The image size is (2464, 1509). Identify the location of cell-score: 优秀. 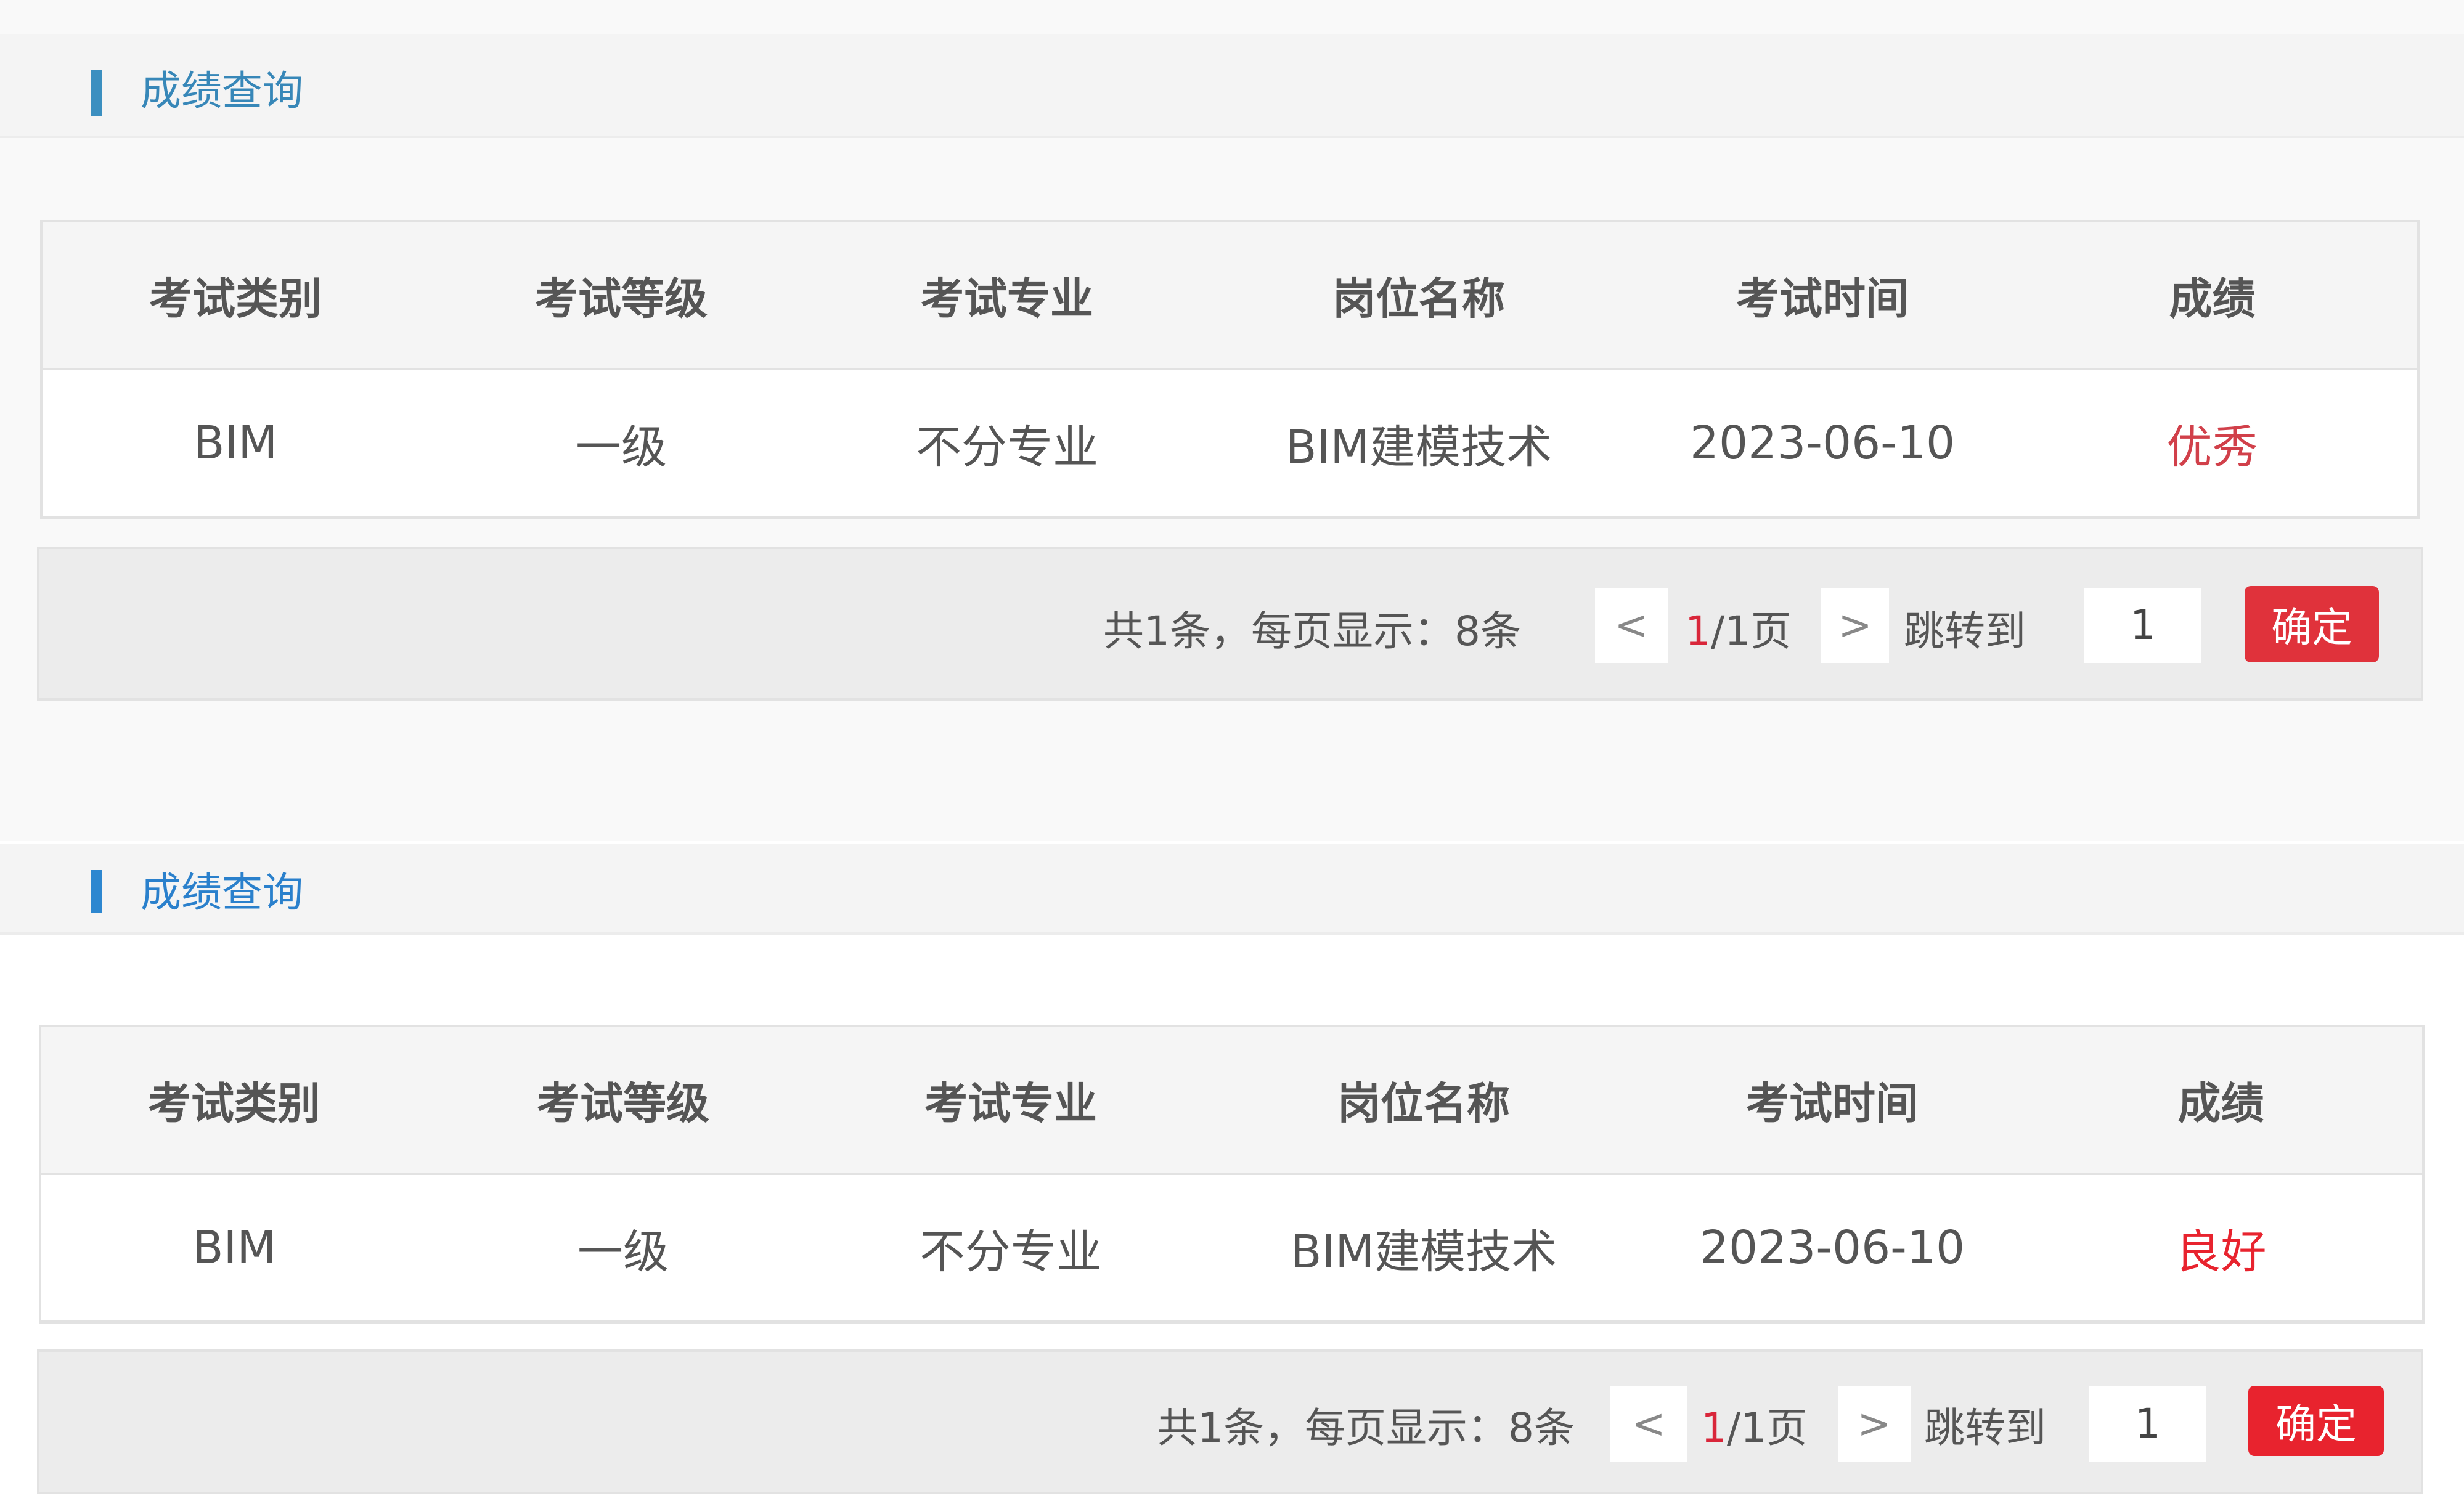
(2214, 444).